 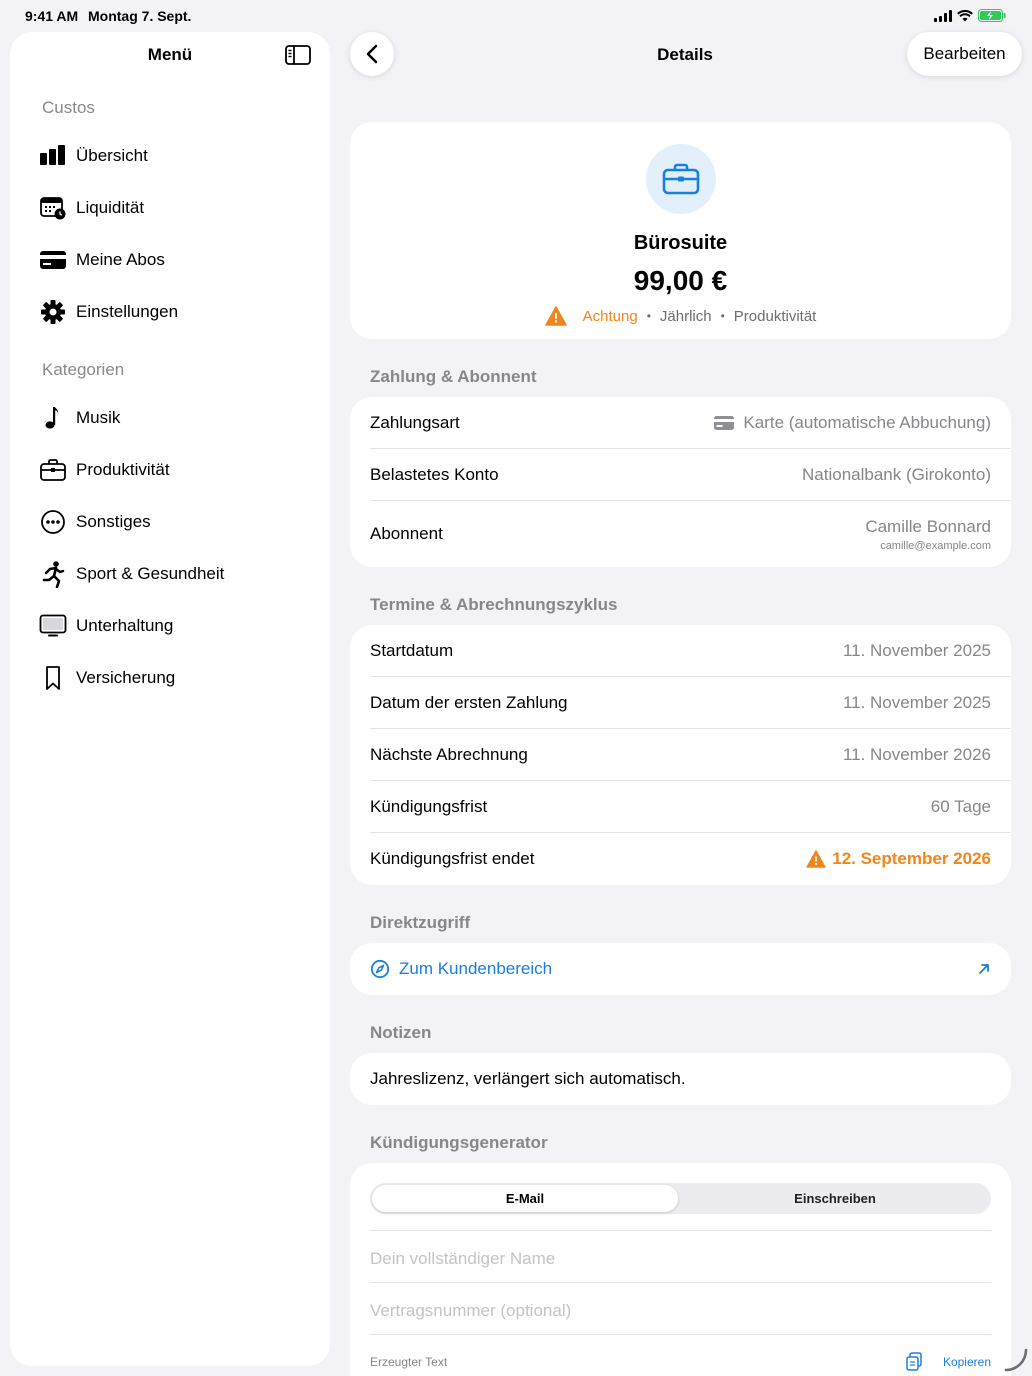 What do you see at coordinates (53, 522) in the screenshot?
I see `ellipsis-circle-icon` at bounding box center [53, 522].